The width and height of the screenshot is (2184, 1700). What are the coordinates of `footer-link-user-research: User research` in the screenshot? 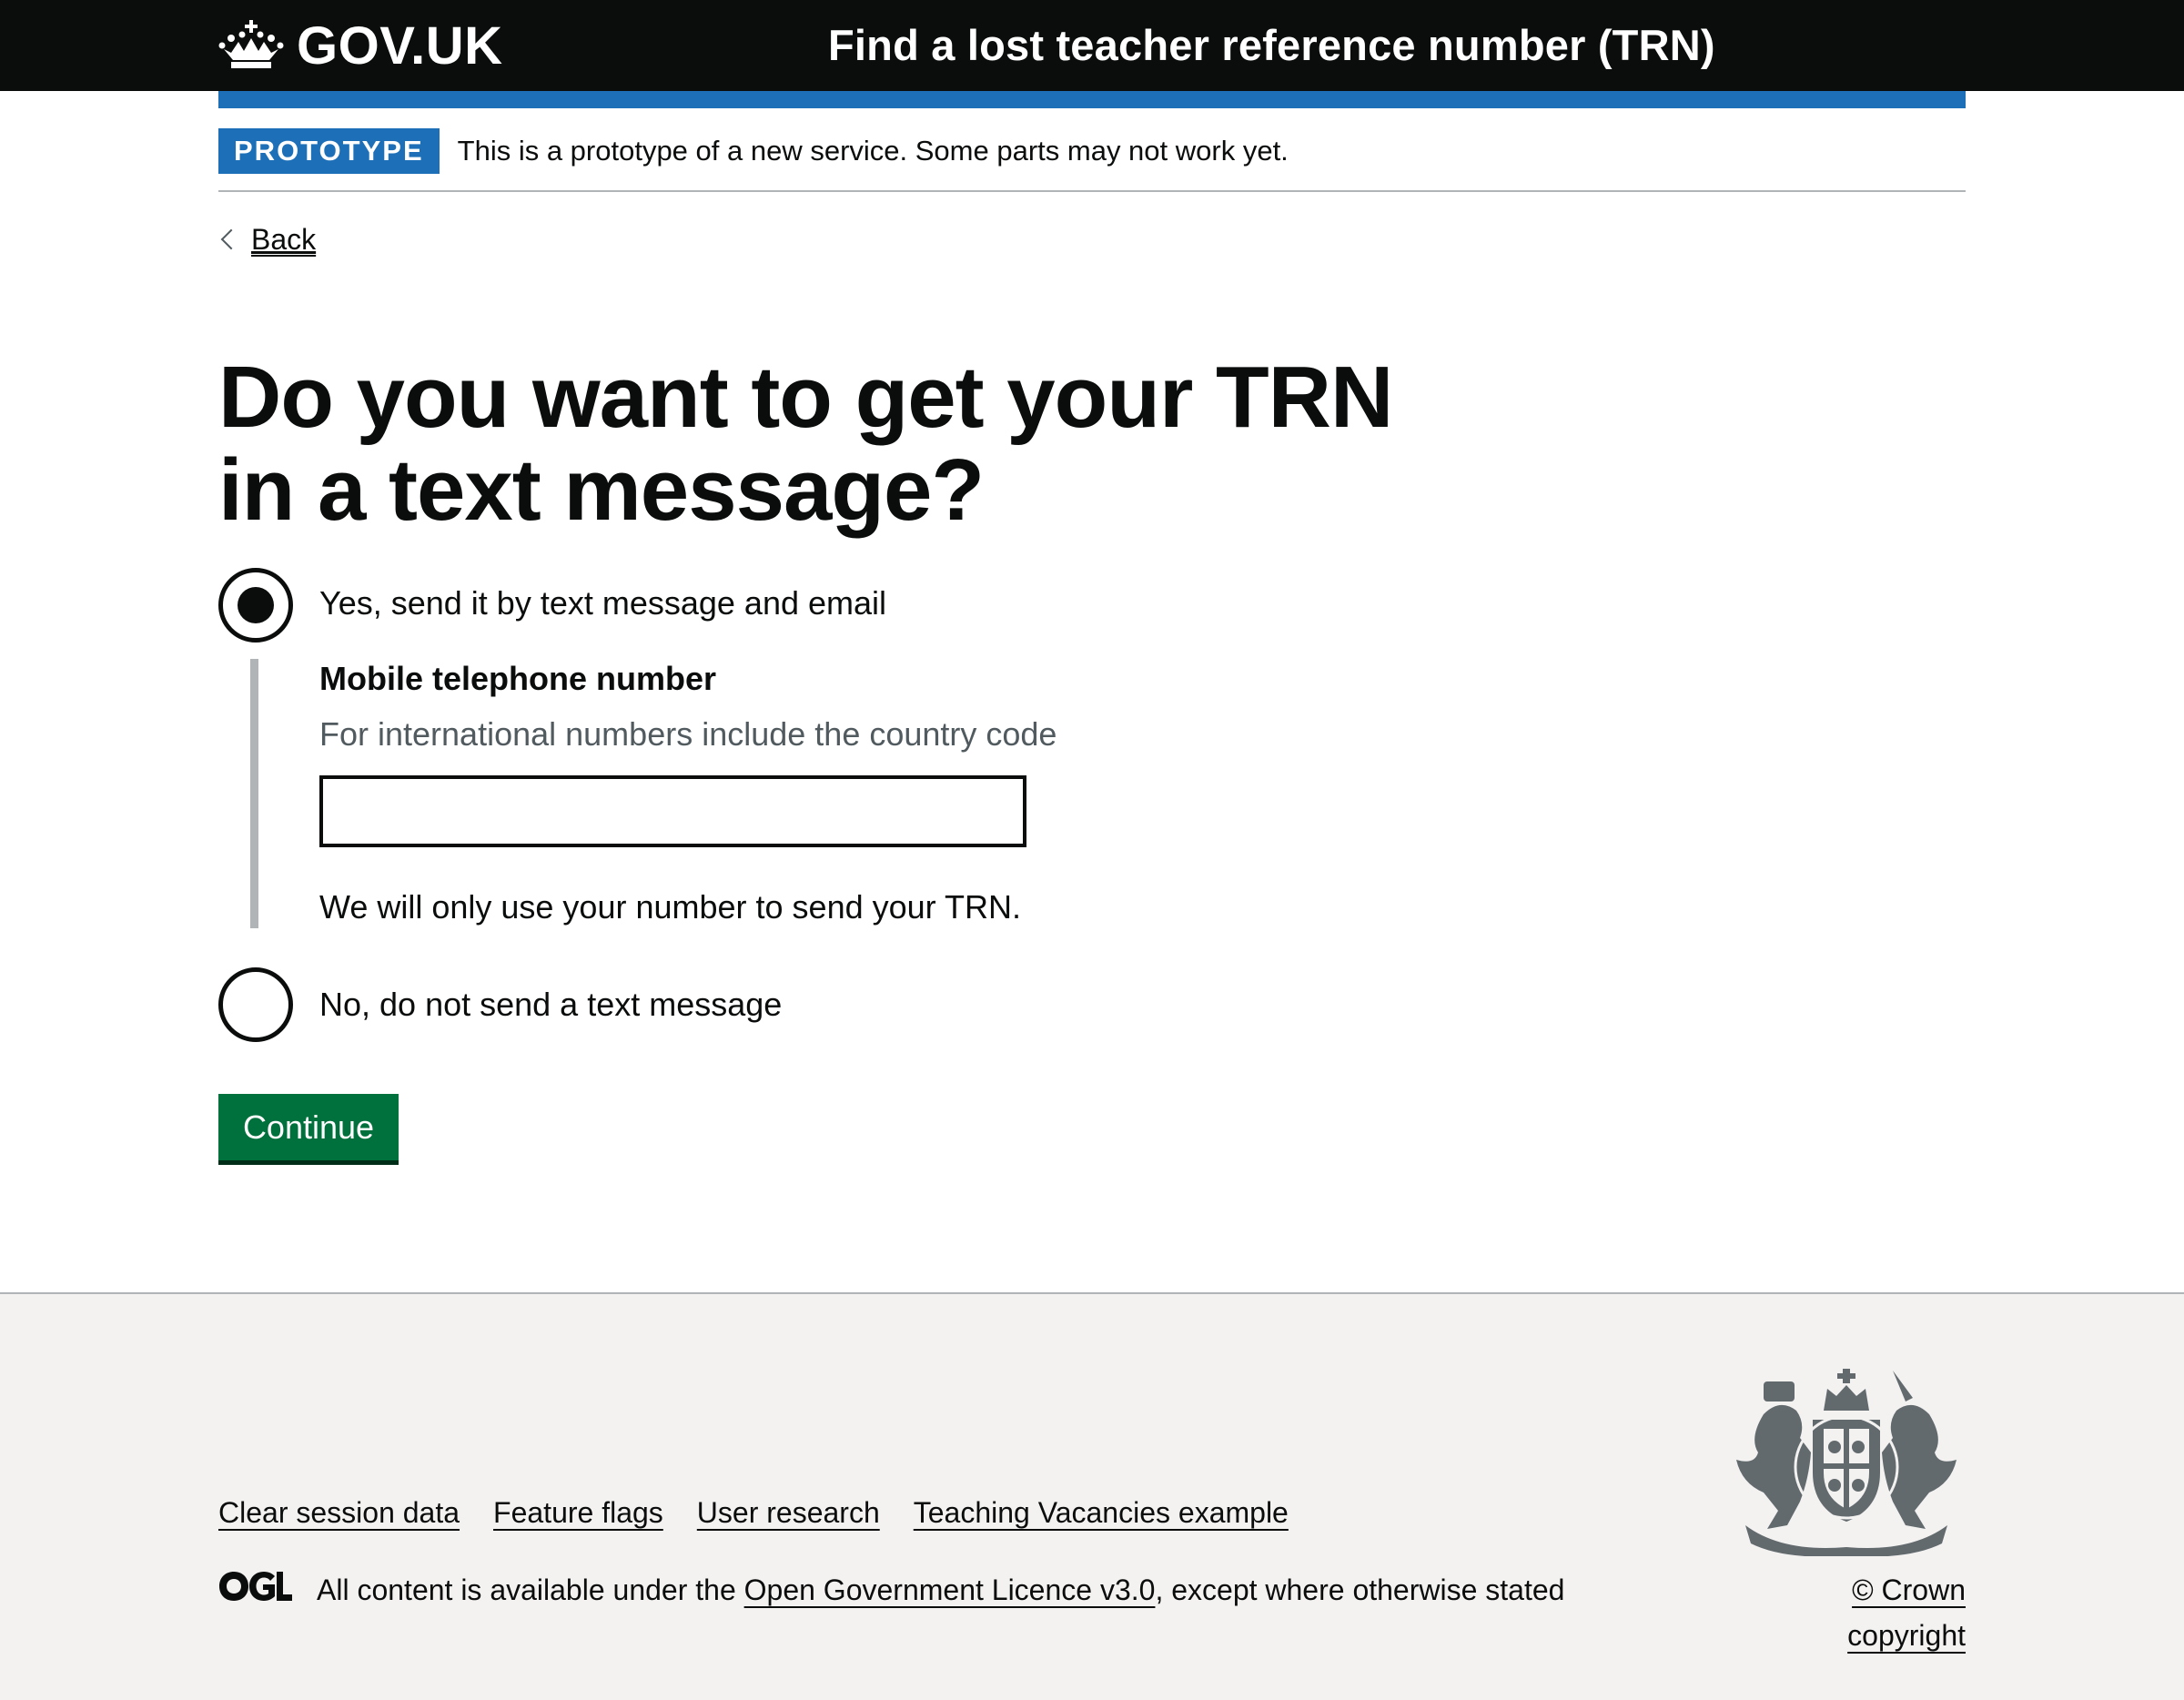 It's located at (789, 1513).